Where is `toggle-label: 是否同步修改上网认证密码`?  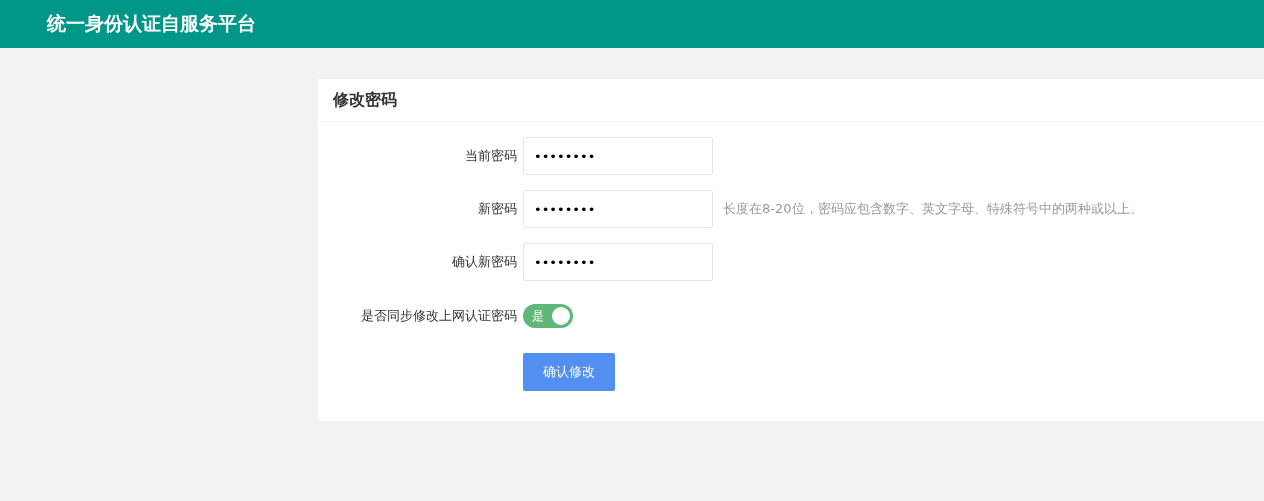
toggle-label: 是否同步修改上网认证密码 is located at coordinates (439, 316).